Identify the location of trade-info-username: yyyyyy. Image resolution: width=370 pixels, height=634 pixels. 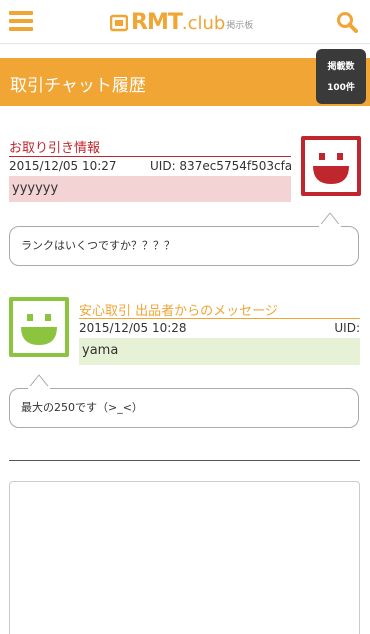
(150, 189).